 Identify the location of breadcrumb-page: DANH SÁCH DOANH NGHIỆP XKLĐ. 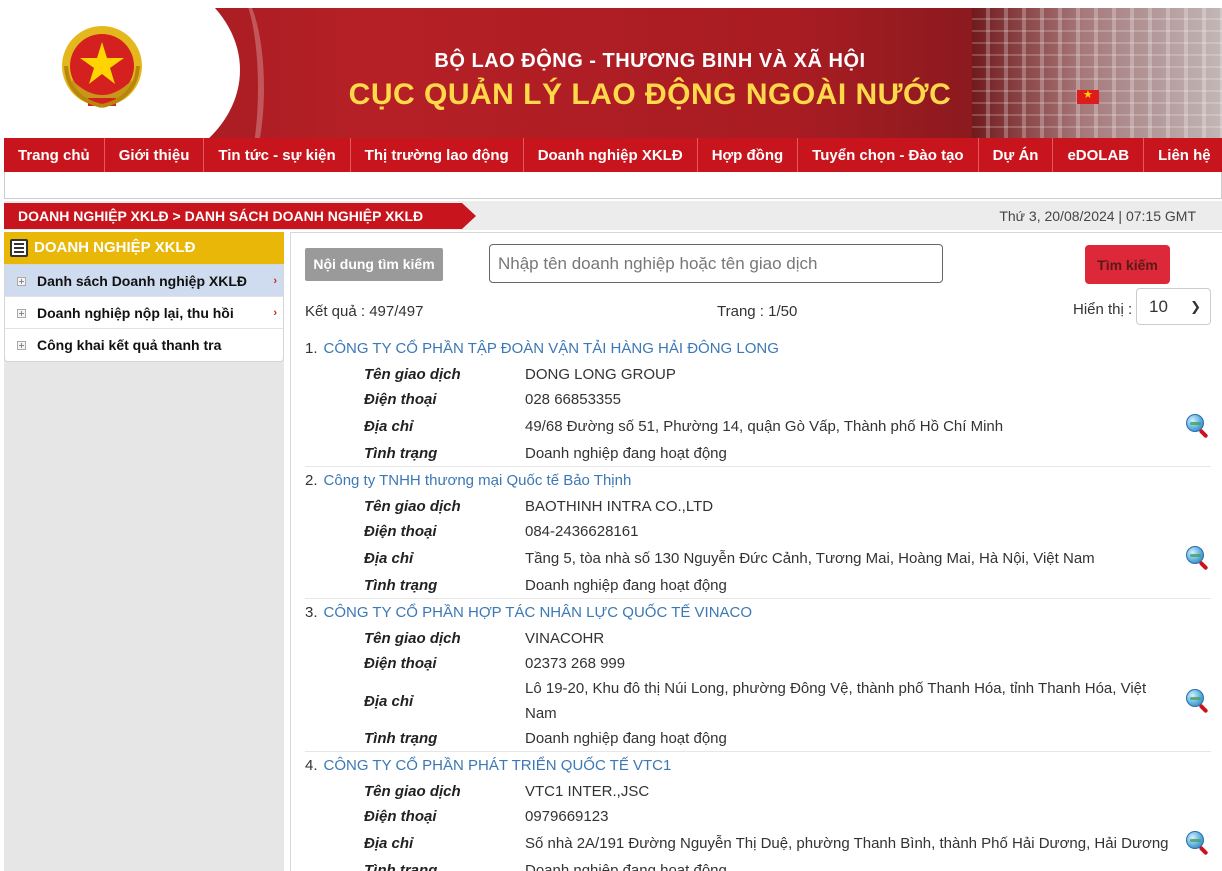
(304, 216).